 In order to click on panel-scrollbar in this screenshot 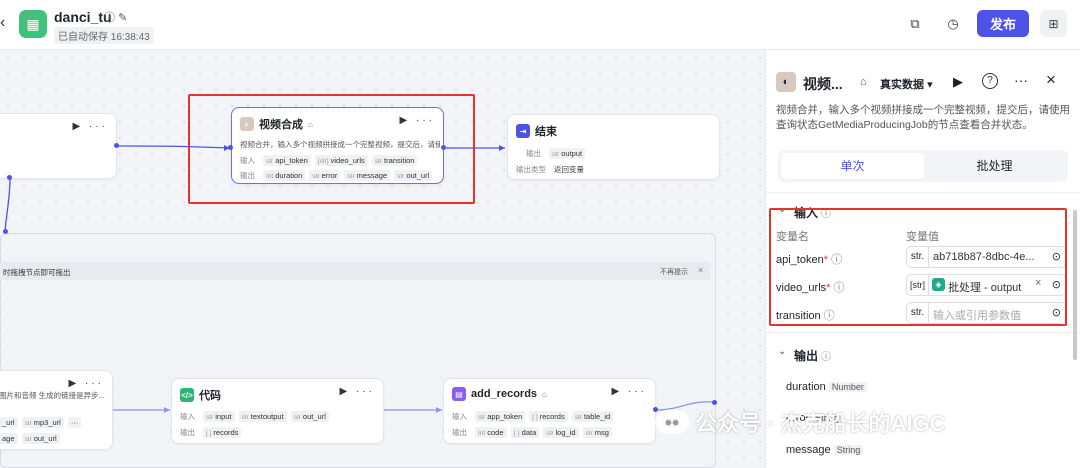, I will do `click(1075, 285)`.